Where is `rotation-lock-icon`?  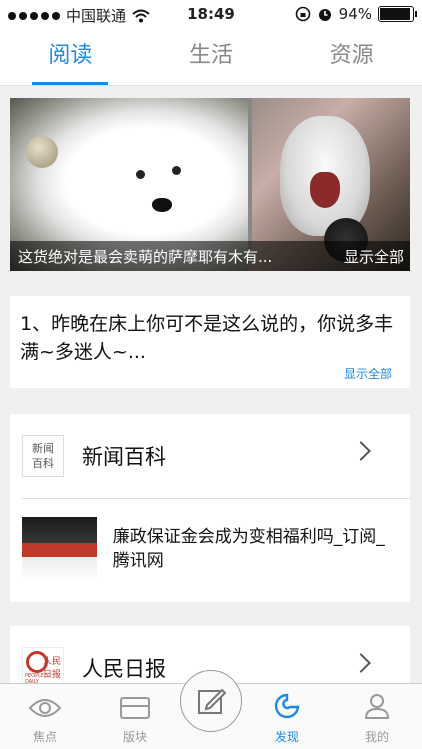
rotation-lock-icon is located at coordinates (302, 14).